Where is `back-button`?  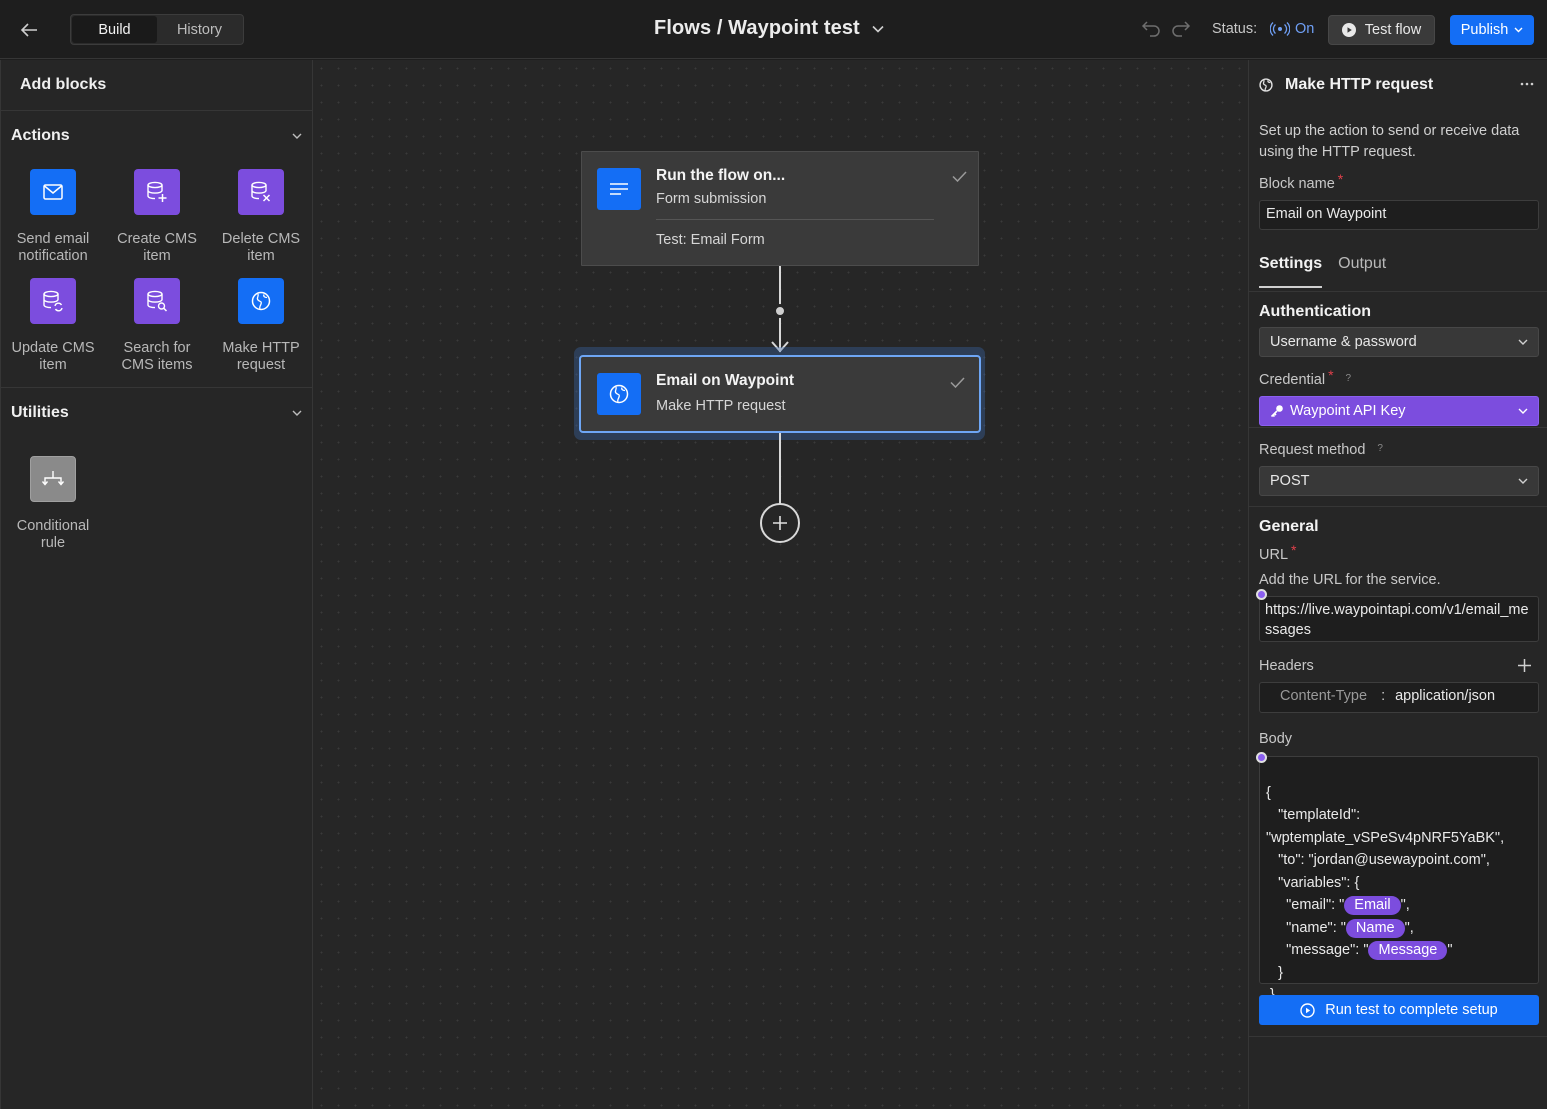 back-button is located at coordinates (29, 30).